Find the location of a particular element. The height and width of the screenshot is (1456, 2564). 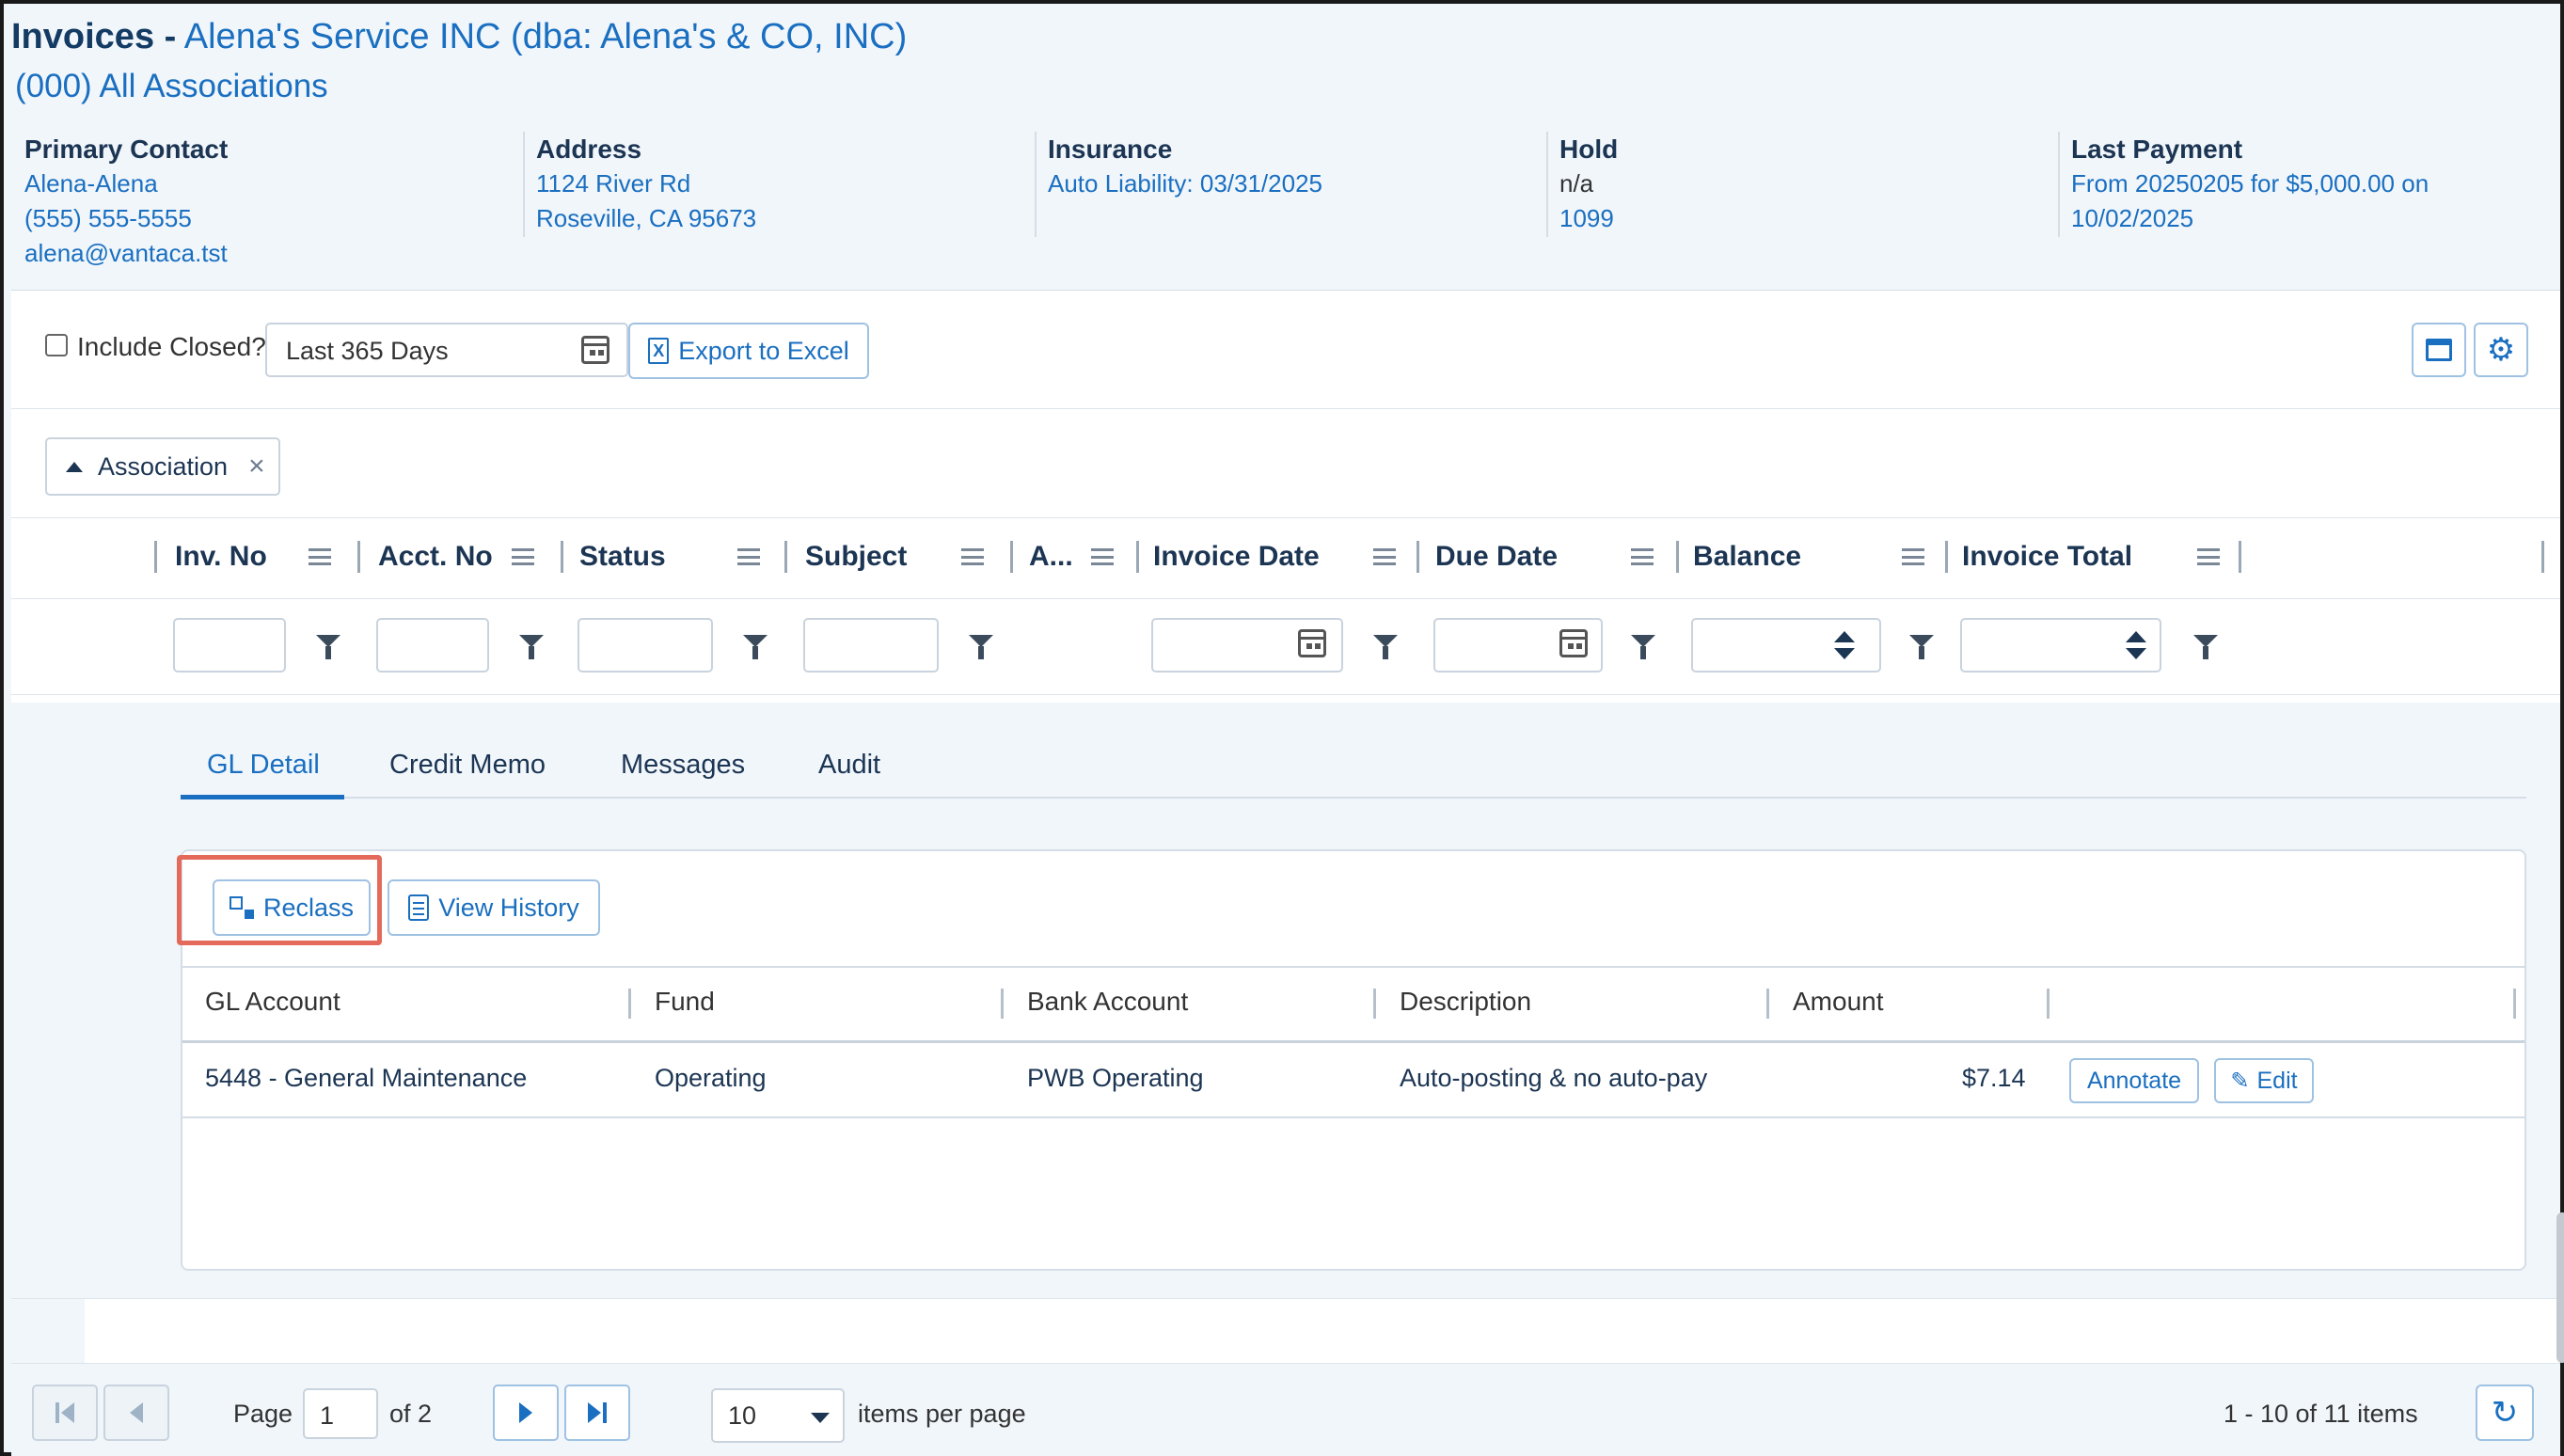

last-payment-line1: From 20250205 for $5,000.00 on is located at coordinates (2250, 183).